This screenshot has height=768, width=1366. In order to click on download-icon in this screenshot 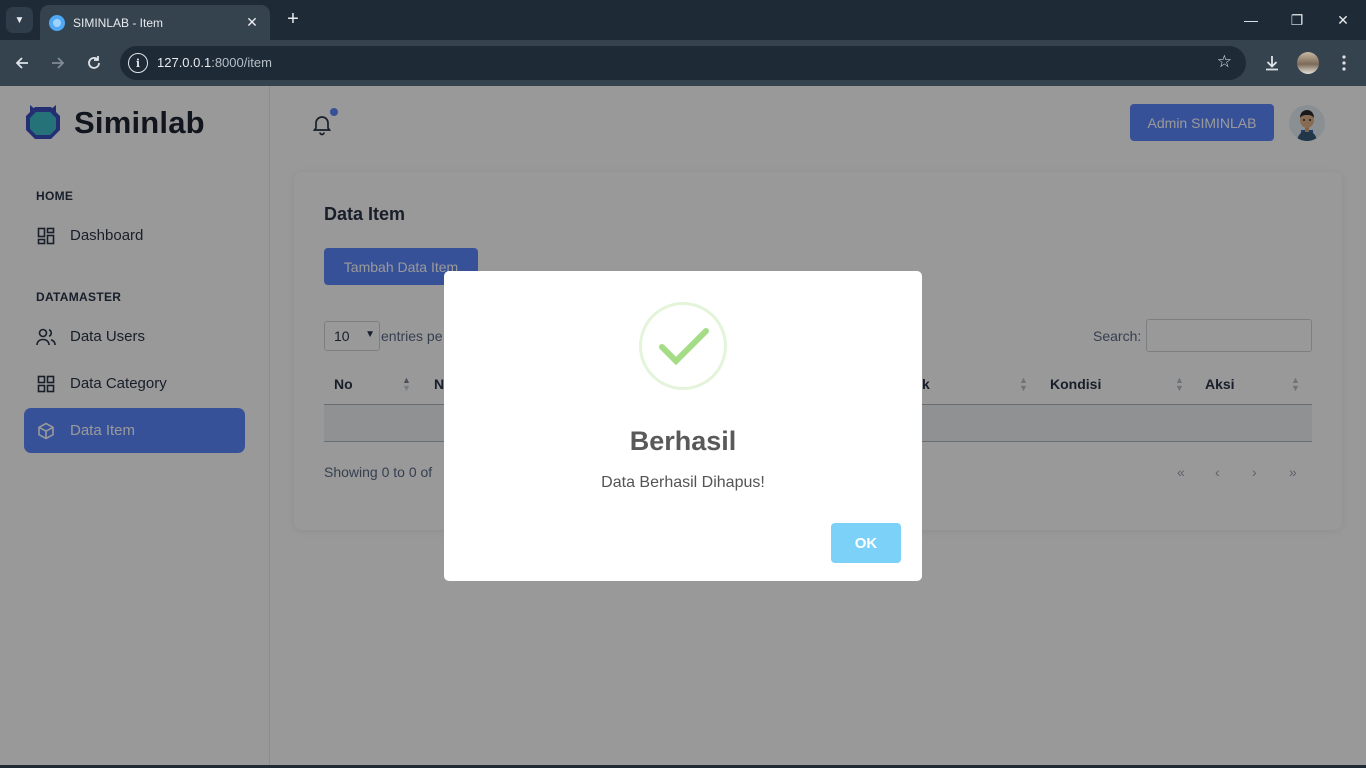, I will do `click(1272, 63)`.